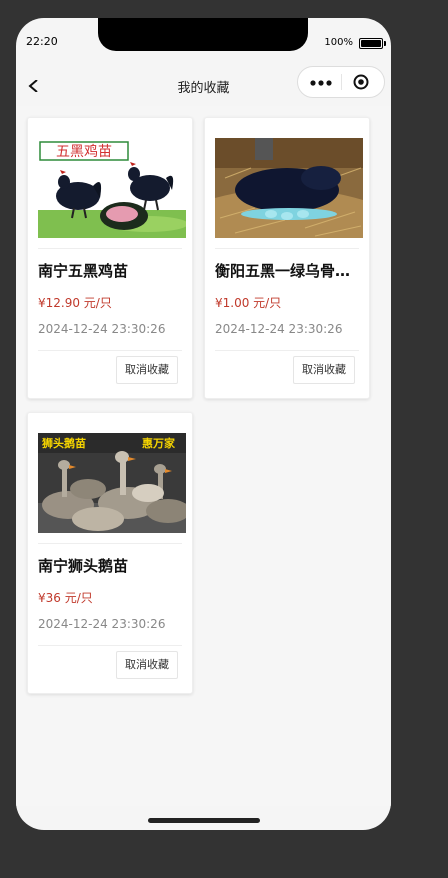  What do you see at coordinates (110, 565) in the screenshot?
I see `product-name: 南宁狮头鹅苗` at bounding box center [110, 565].